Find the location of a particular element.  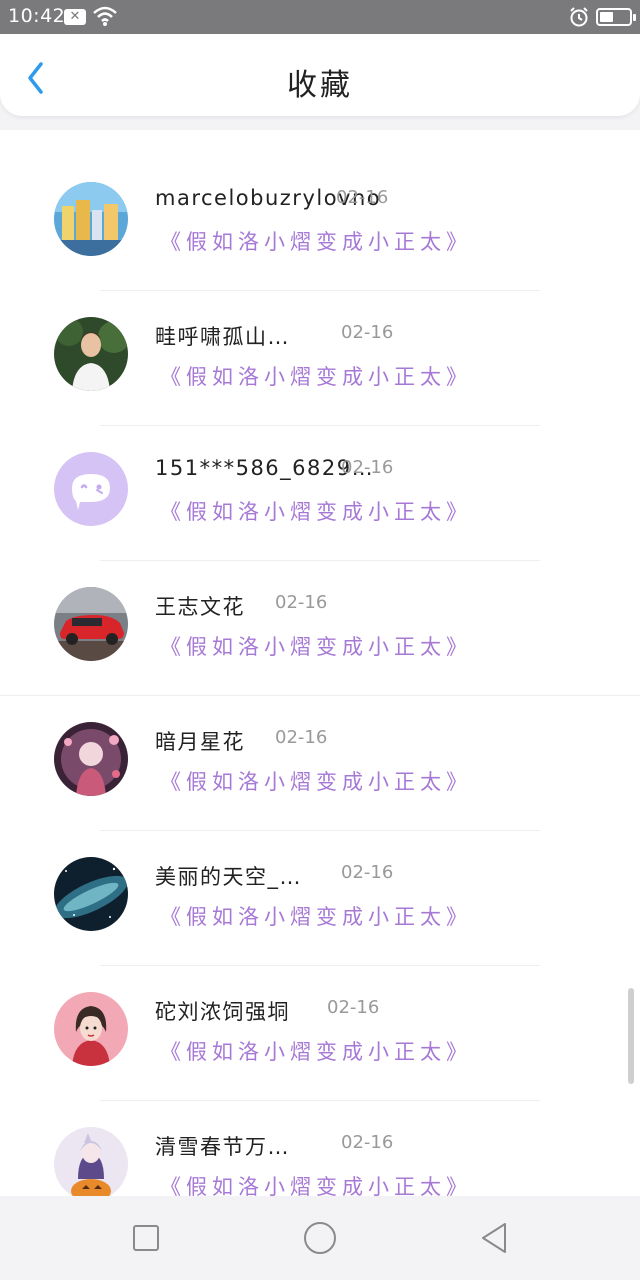

man-photo-avatar is located at coordinates (91, 354).